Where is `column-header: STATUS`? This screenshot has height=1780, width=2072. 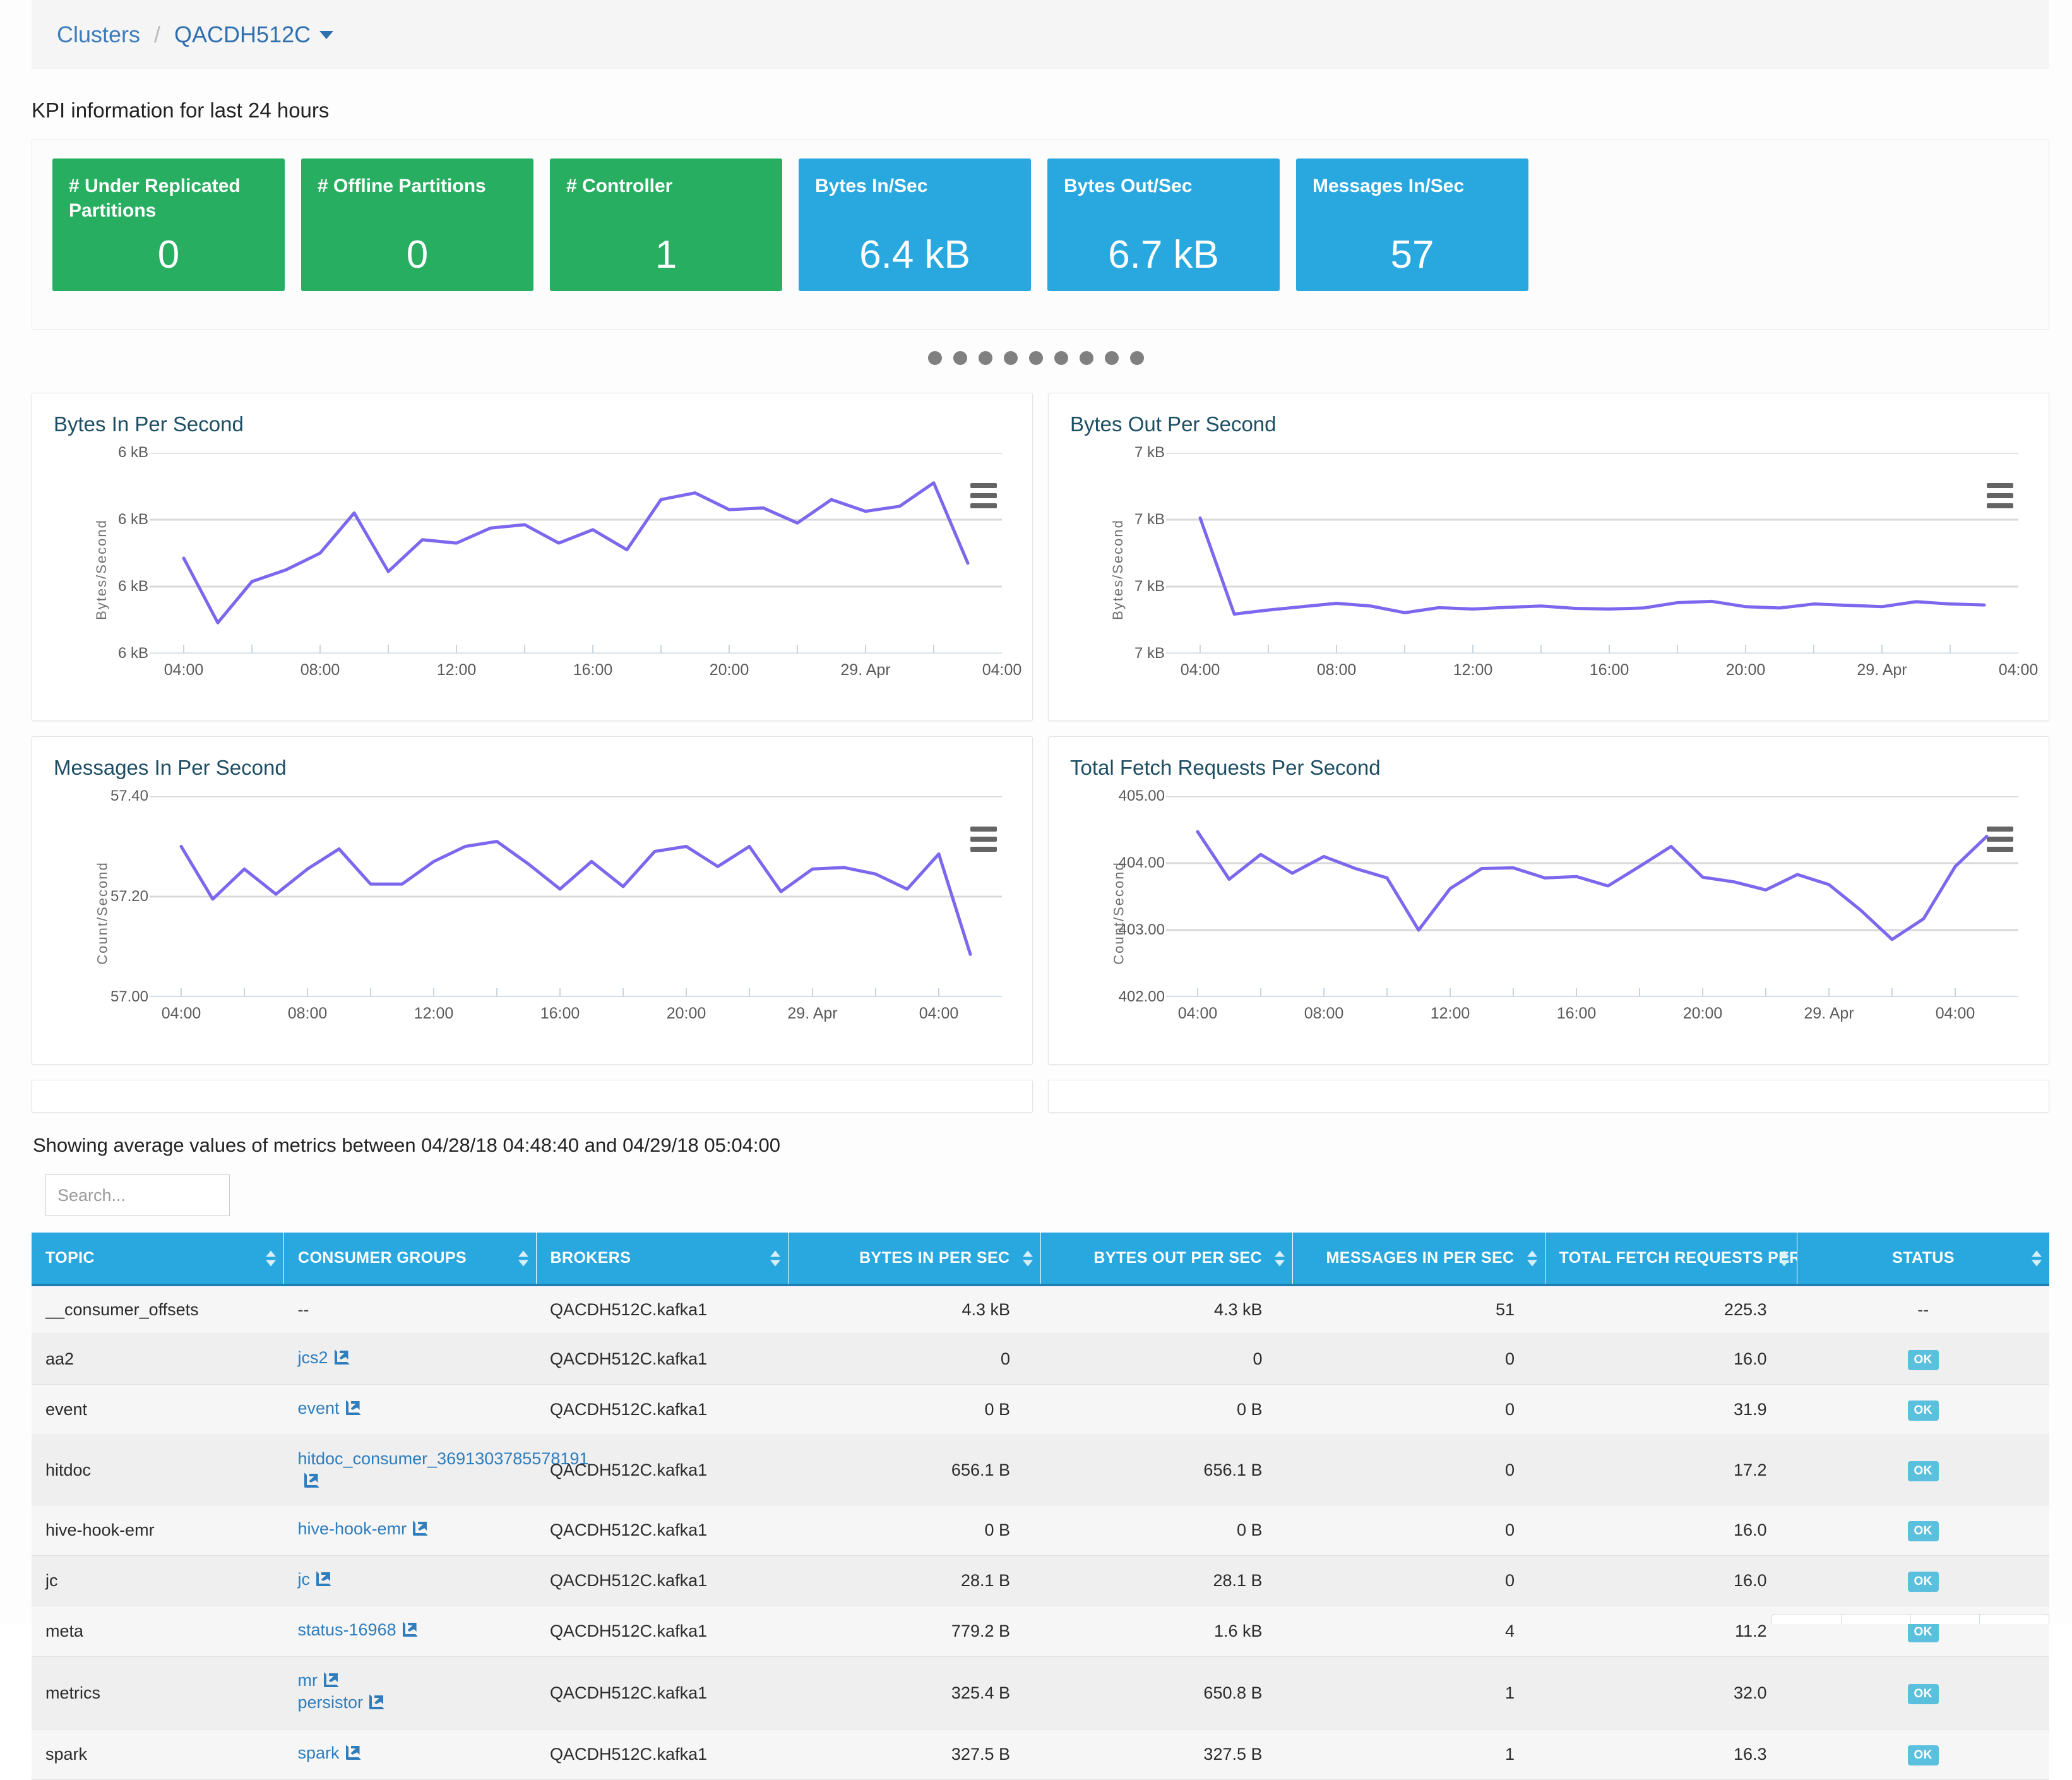 column-header: STATUS is located at coordinates (1923, 1259).